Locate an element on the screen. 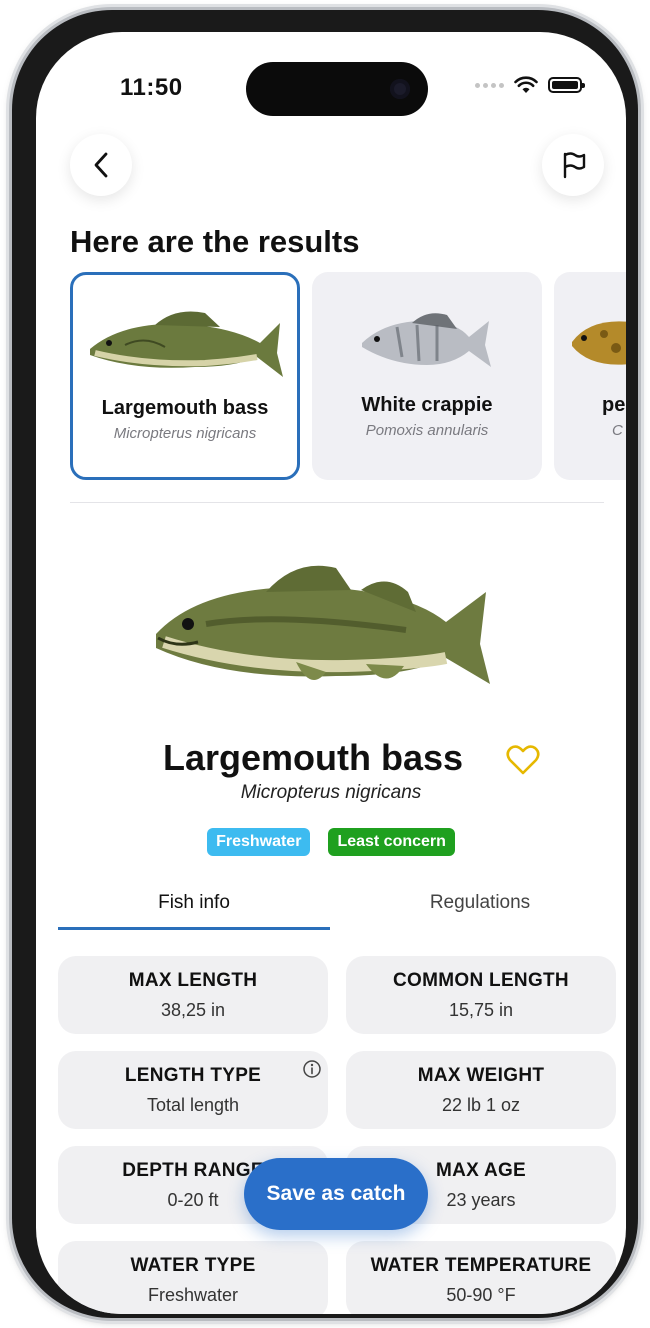  stat-max-weight: MAX WEIGHT 22 lb 1 oz is located at coordinates (481, 1090).